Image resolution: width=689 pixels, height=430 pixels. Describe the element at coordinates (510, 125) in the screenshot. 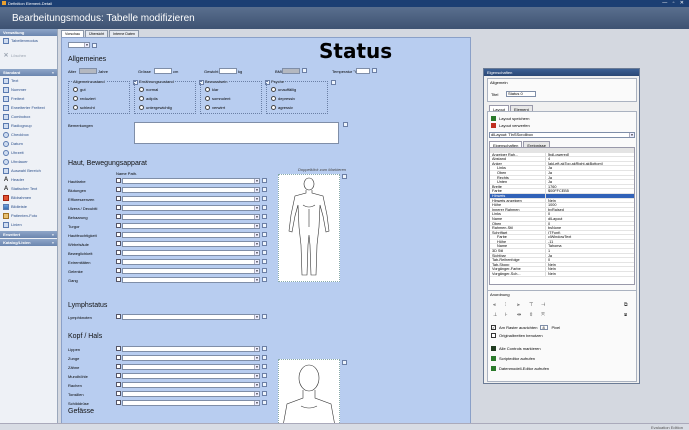

I see `layout-verwerfen-button: Layout verwerfen` at that location.